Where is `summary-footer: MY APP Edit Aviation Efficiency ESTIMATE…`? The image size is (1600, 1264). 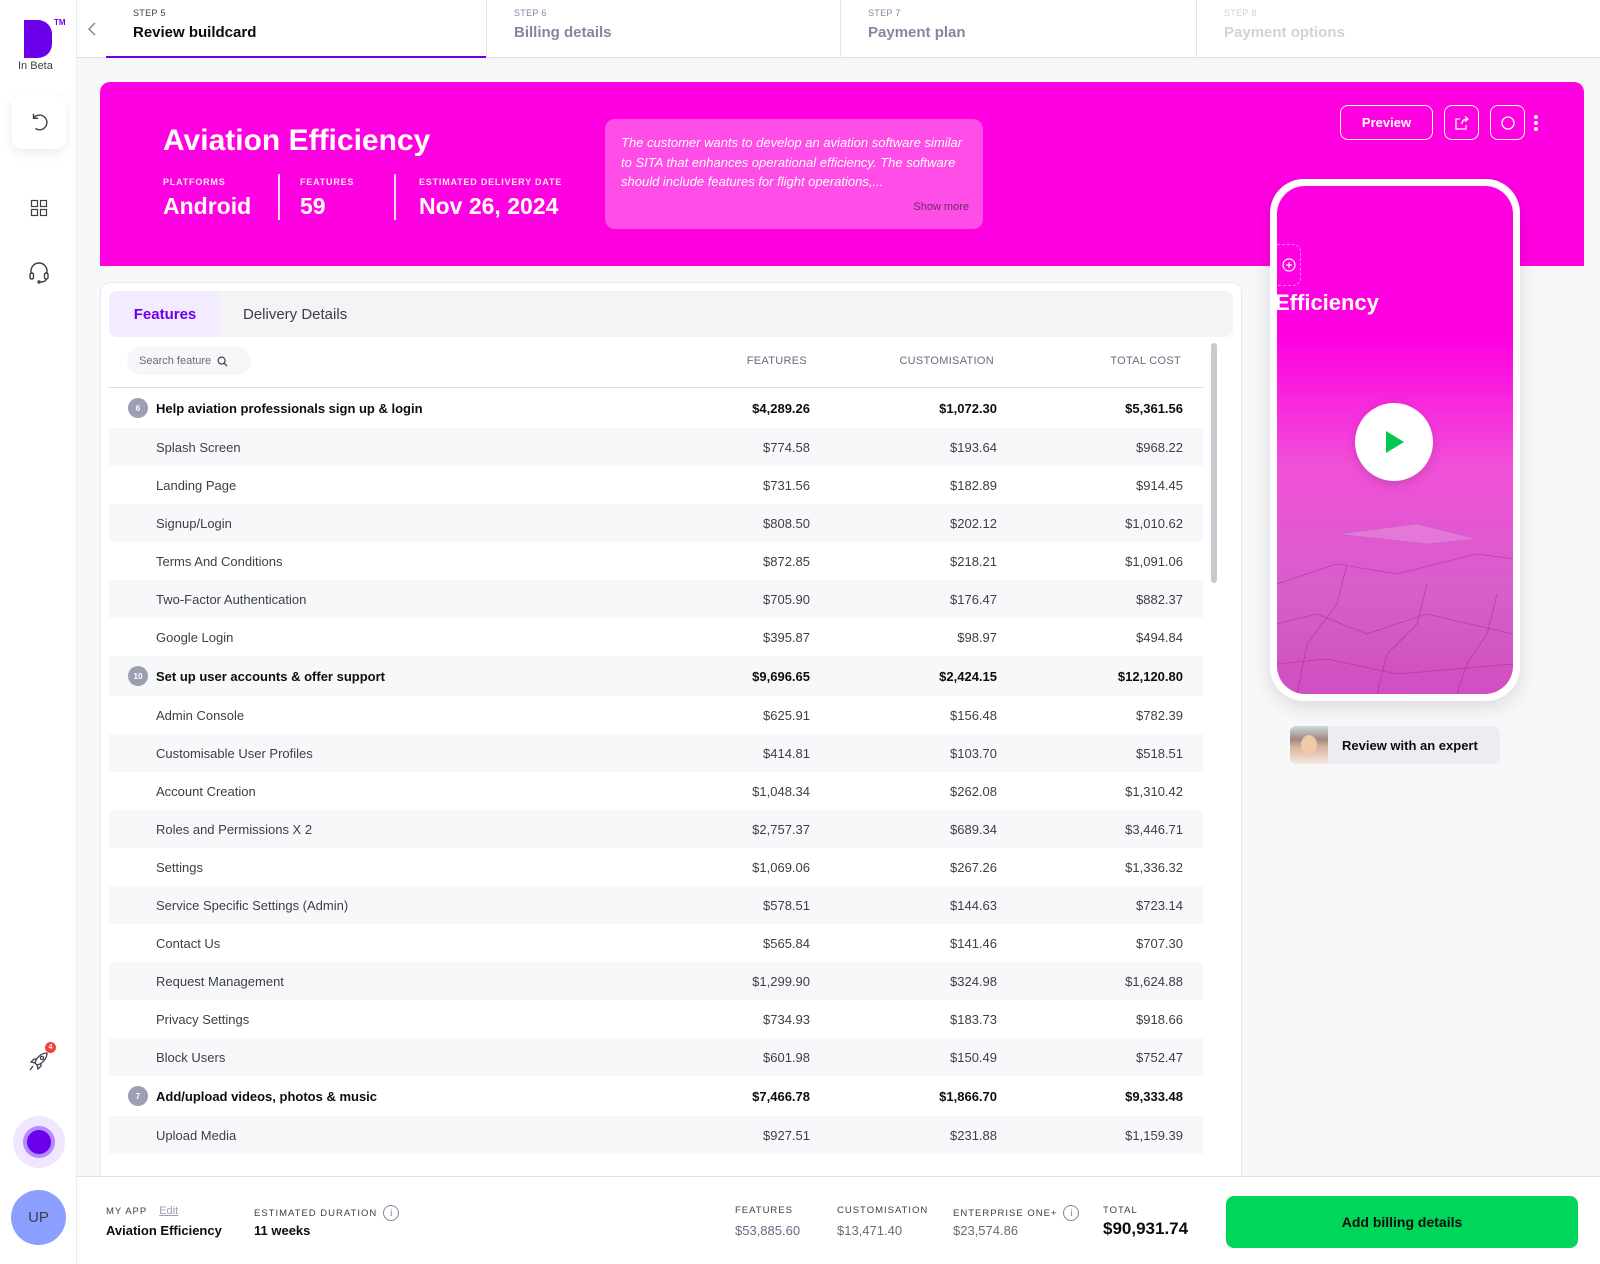 summary-footer: MY APP Edit Aviation Efficiency ESTIMATE… is located at coordinates (838, 1220).